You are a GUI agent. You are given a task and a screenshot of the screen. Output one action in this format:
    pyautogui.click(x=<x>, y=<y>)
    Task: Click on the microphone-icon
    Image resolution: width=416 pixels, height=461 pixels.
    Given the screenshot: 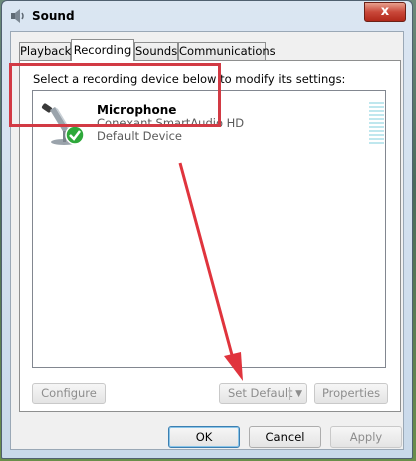 What is the action you would take?
    pyautogui.click(x=63, y=124)
    